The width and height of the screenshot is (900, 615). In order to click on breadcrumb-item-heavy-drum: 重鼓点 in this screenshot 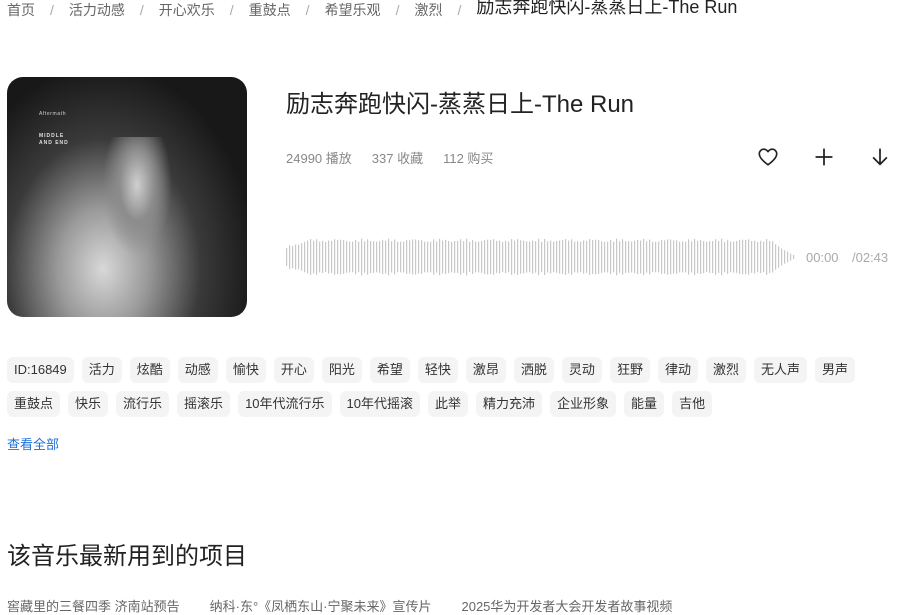, I will do `click(270, 10)`.